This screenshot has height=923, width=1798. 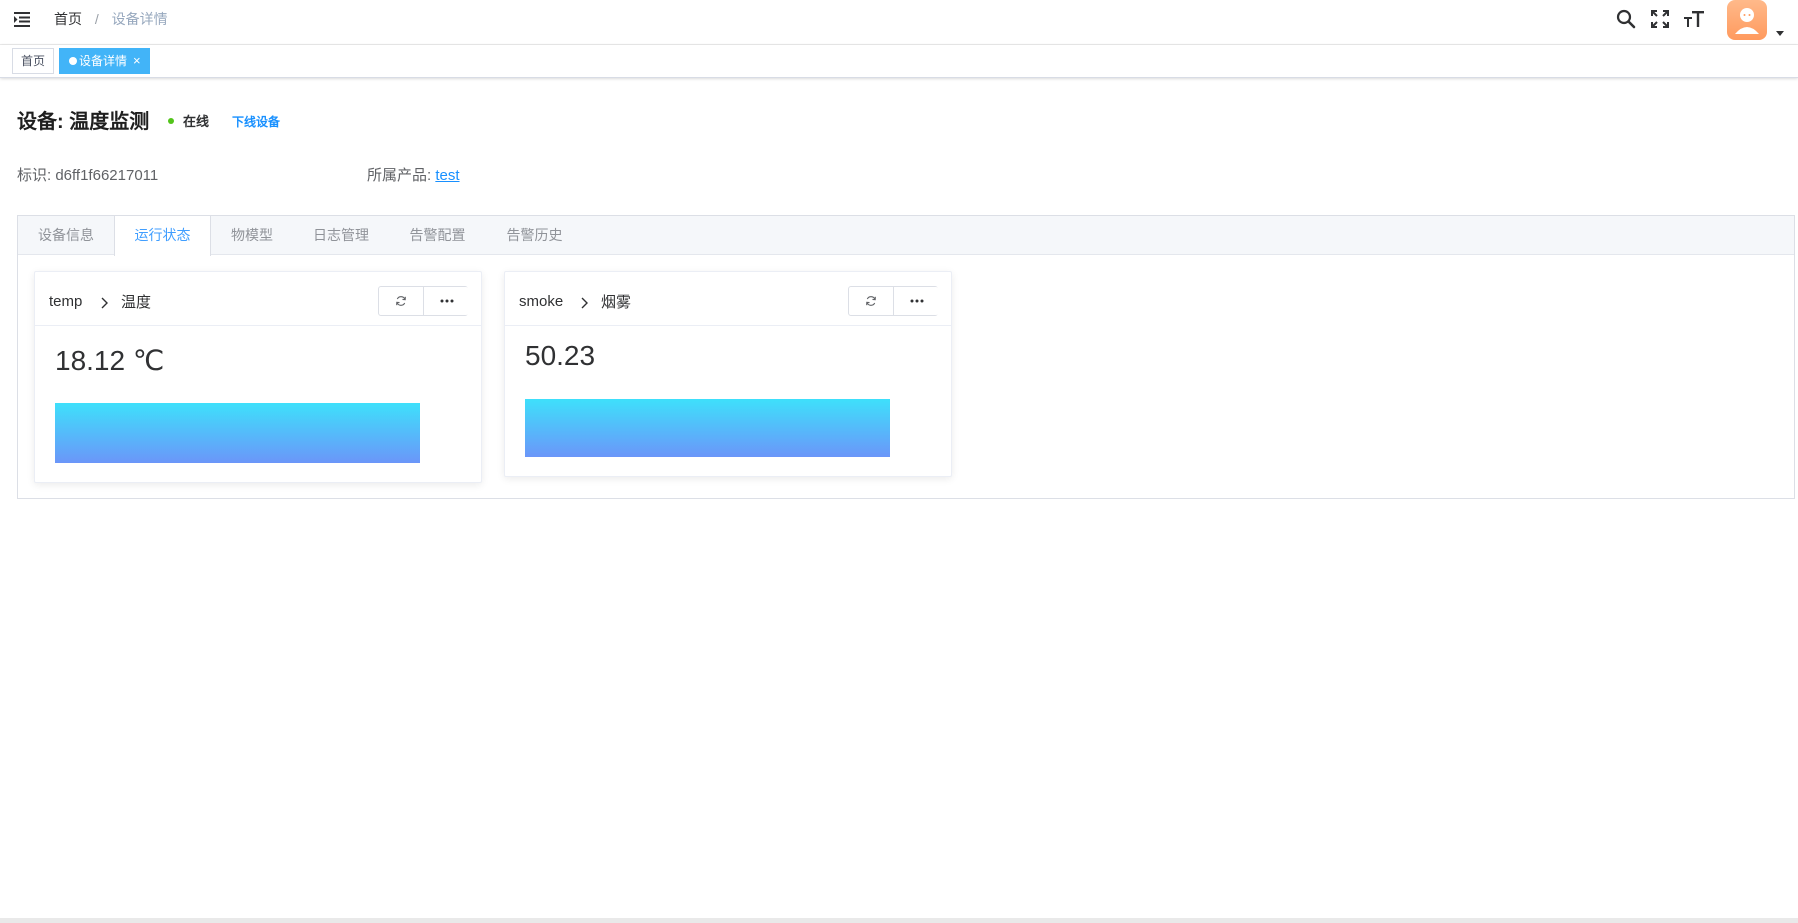 I want to click on property-card-temp: temp 温度 18.12 ℃, so click(x=258, y=377).